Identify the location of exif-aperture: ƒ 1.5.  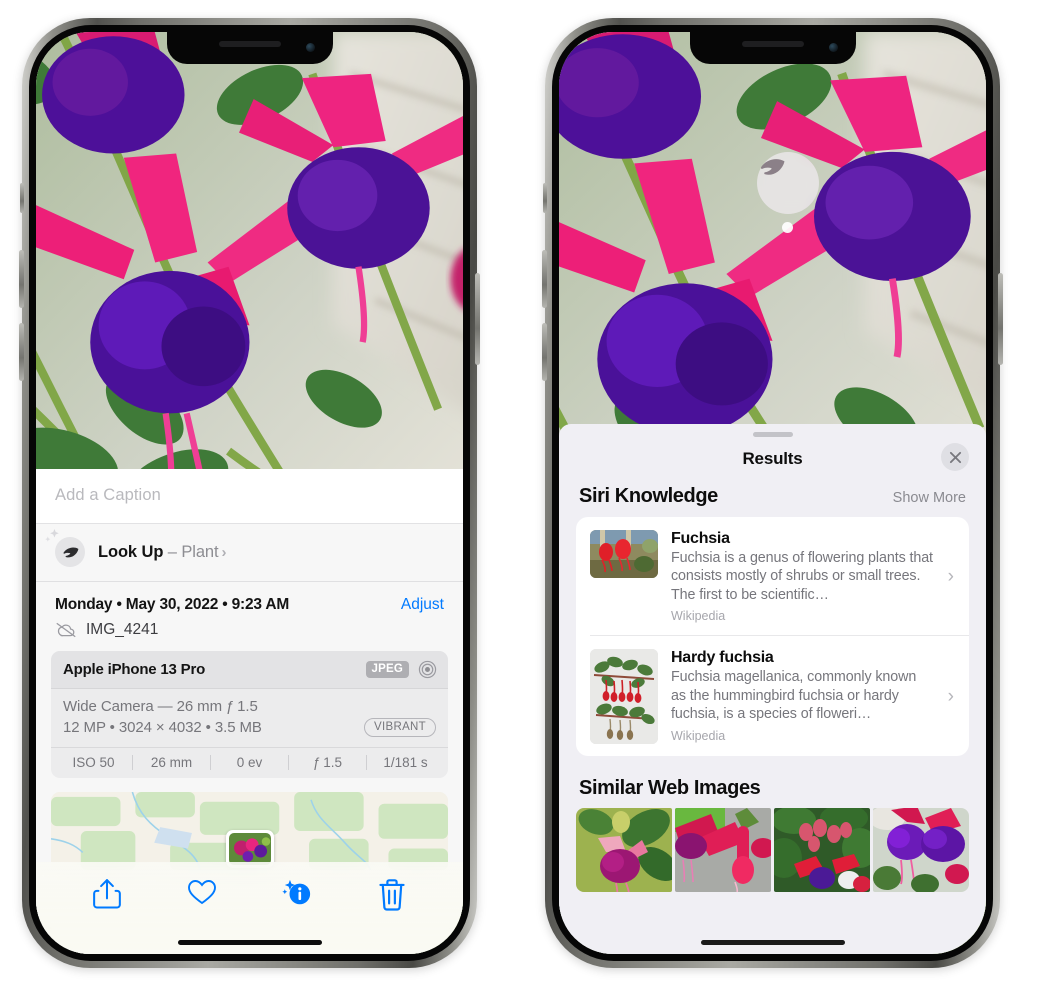
(327, 762).